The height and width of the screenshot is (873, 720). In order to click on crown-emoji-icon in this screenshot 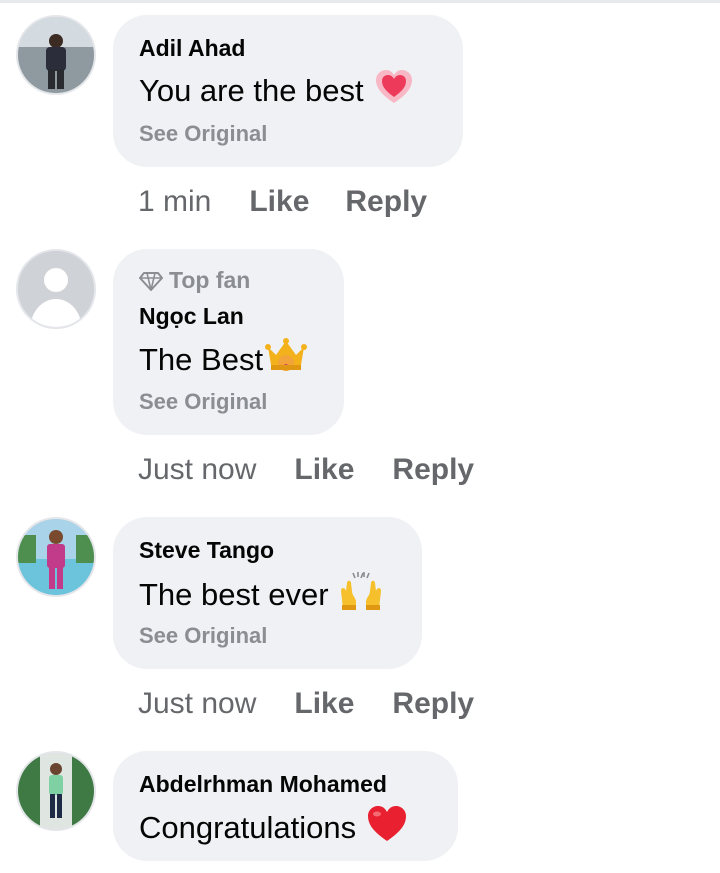, I will do `click(286, 360)`.